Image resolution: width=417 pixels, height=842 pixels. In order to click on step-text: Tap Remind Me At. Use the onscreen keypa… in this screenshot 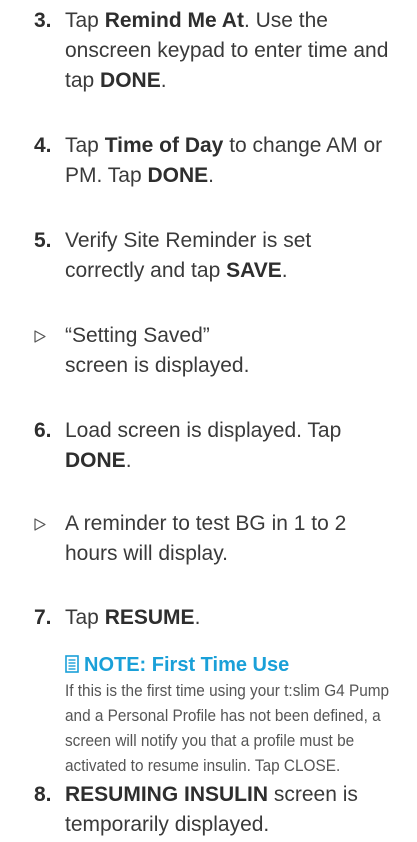, I will do `click(227, 50)`.